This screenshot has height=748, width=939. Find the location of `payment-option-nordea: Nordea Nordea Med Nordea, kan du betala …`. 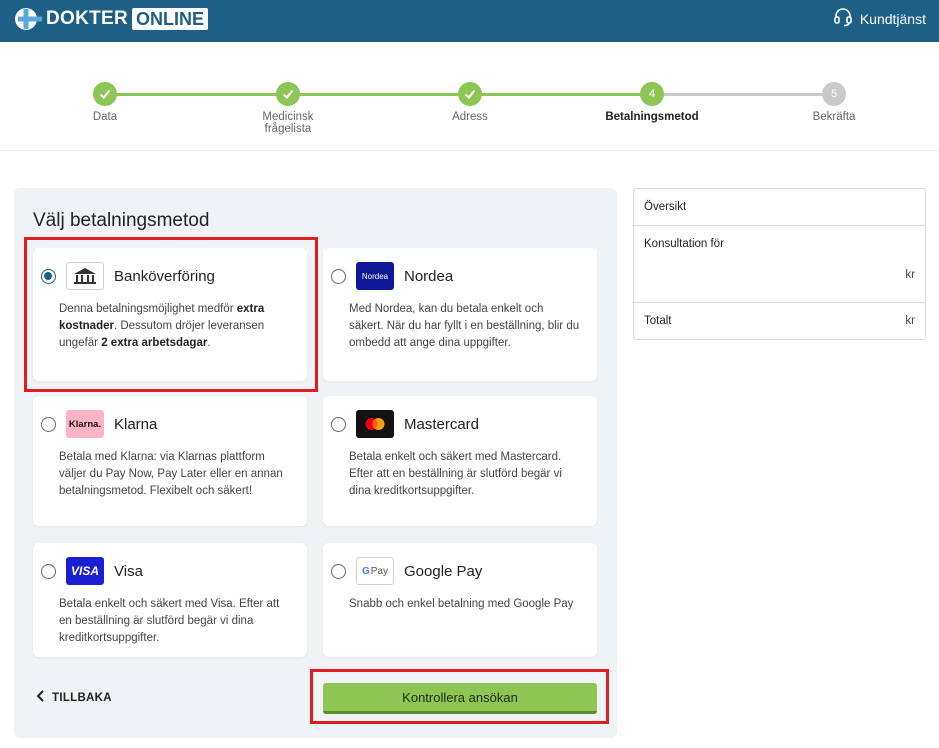

payment-option-nordea: Nordea Nordea Med Nordea, kan du betala … is located at coordinates (460, 314).